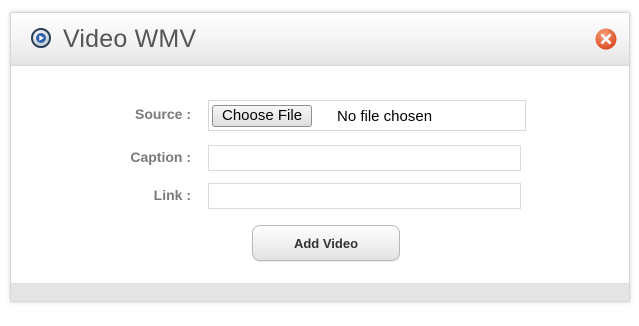 Image resolution: width=639 pixels, height=326 pixels. I want to click on source-file-input: Choose File No file chosen, so click(367, 115).